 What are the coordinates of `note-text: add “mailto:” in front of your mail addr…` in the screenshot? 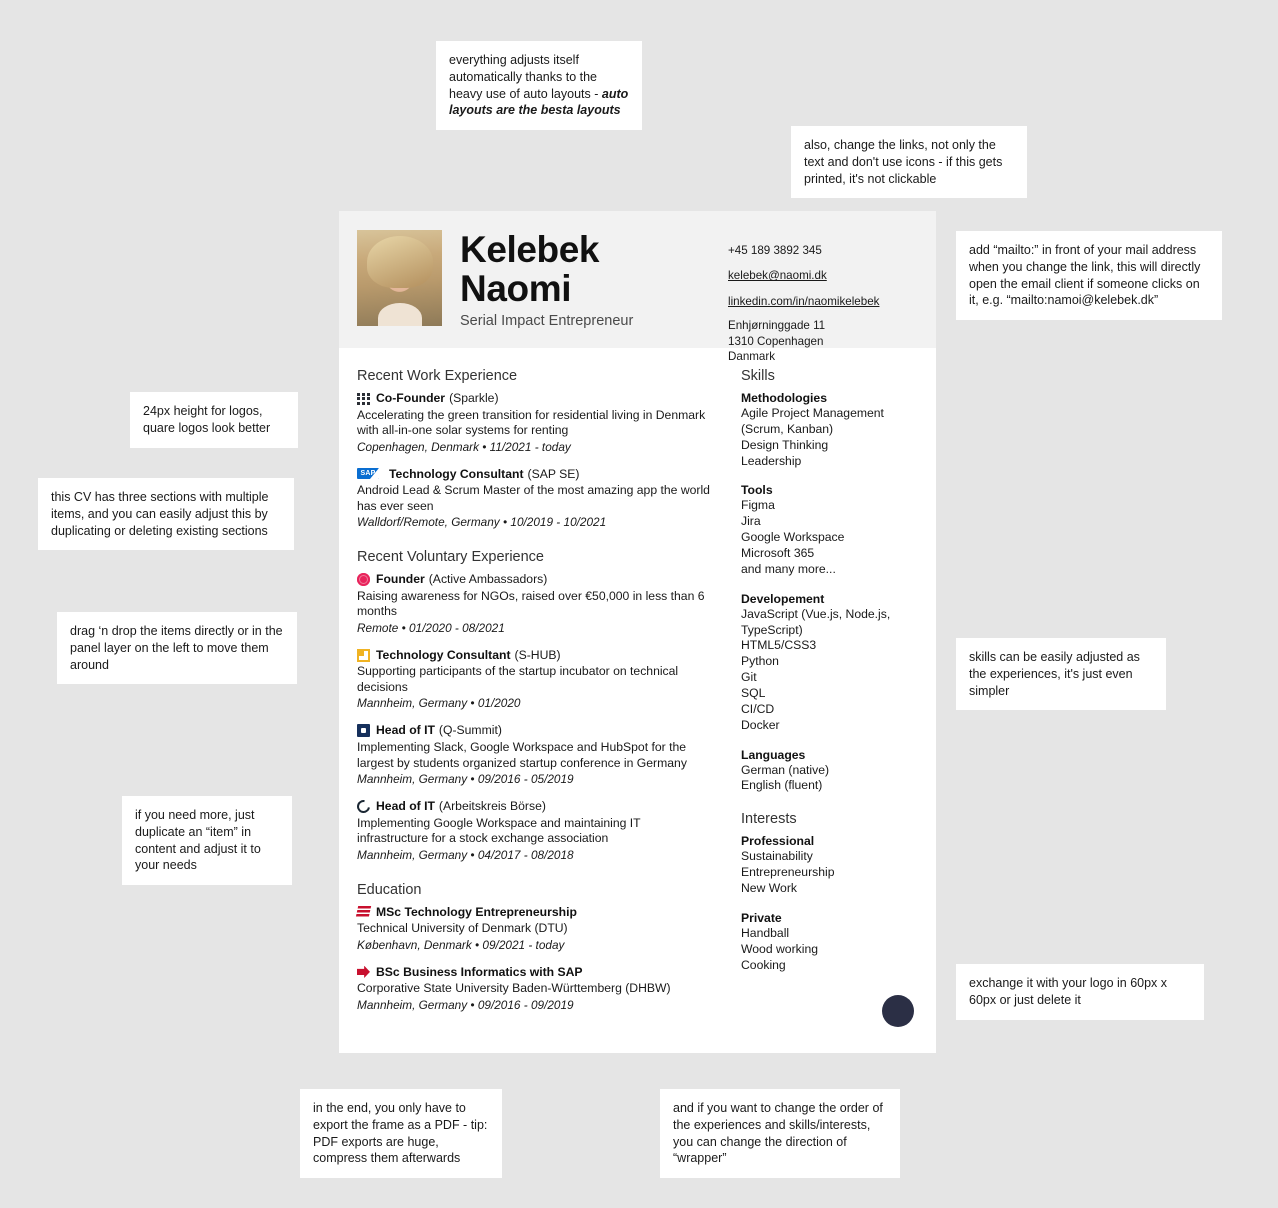 It's located at (1085, 275).